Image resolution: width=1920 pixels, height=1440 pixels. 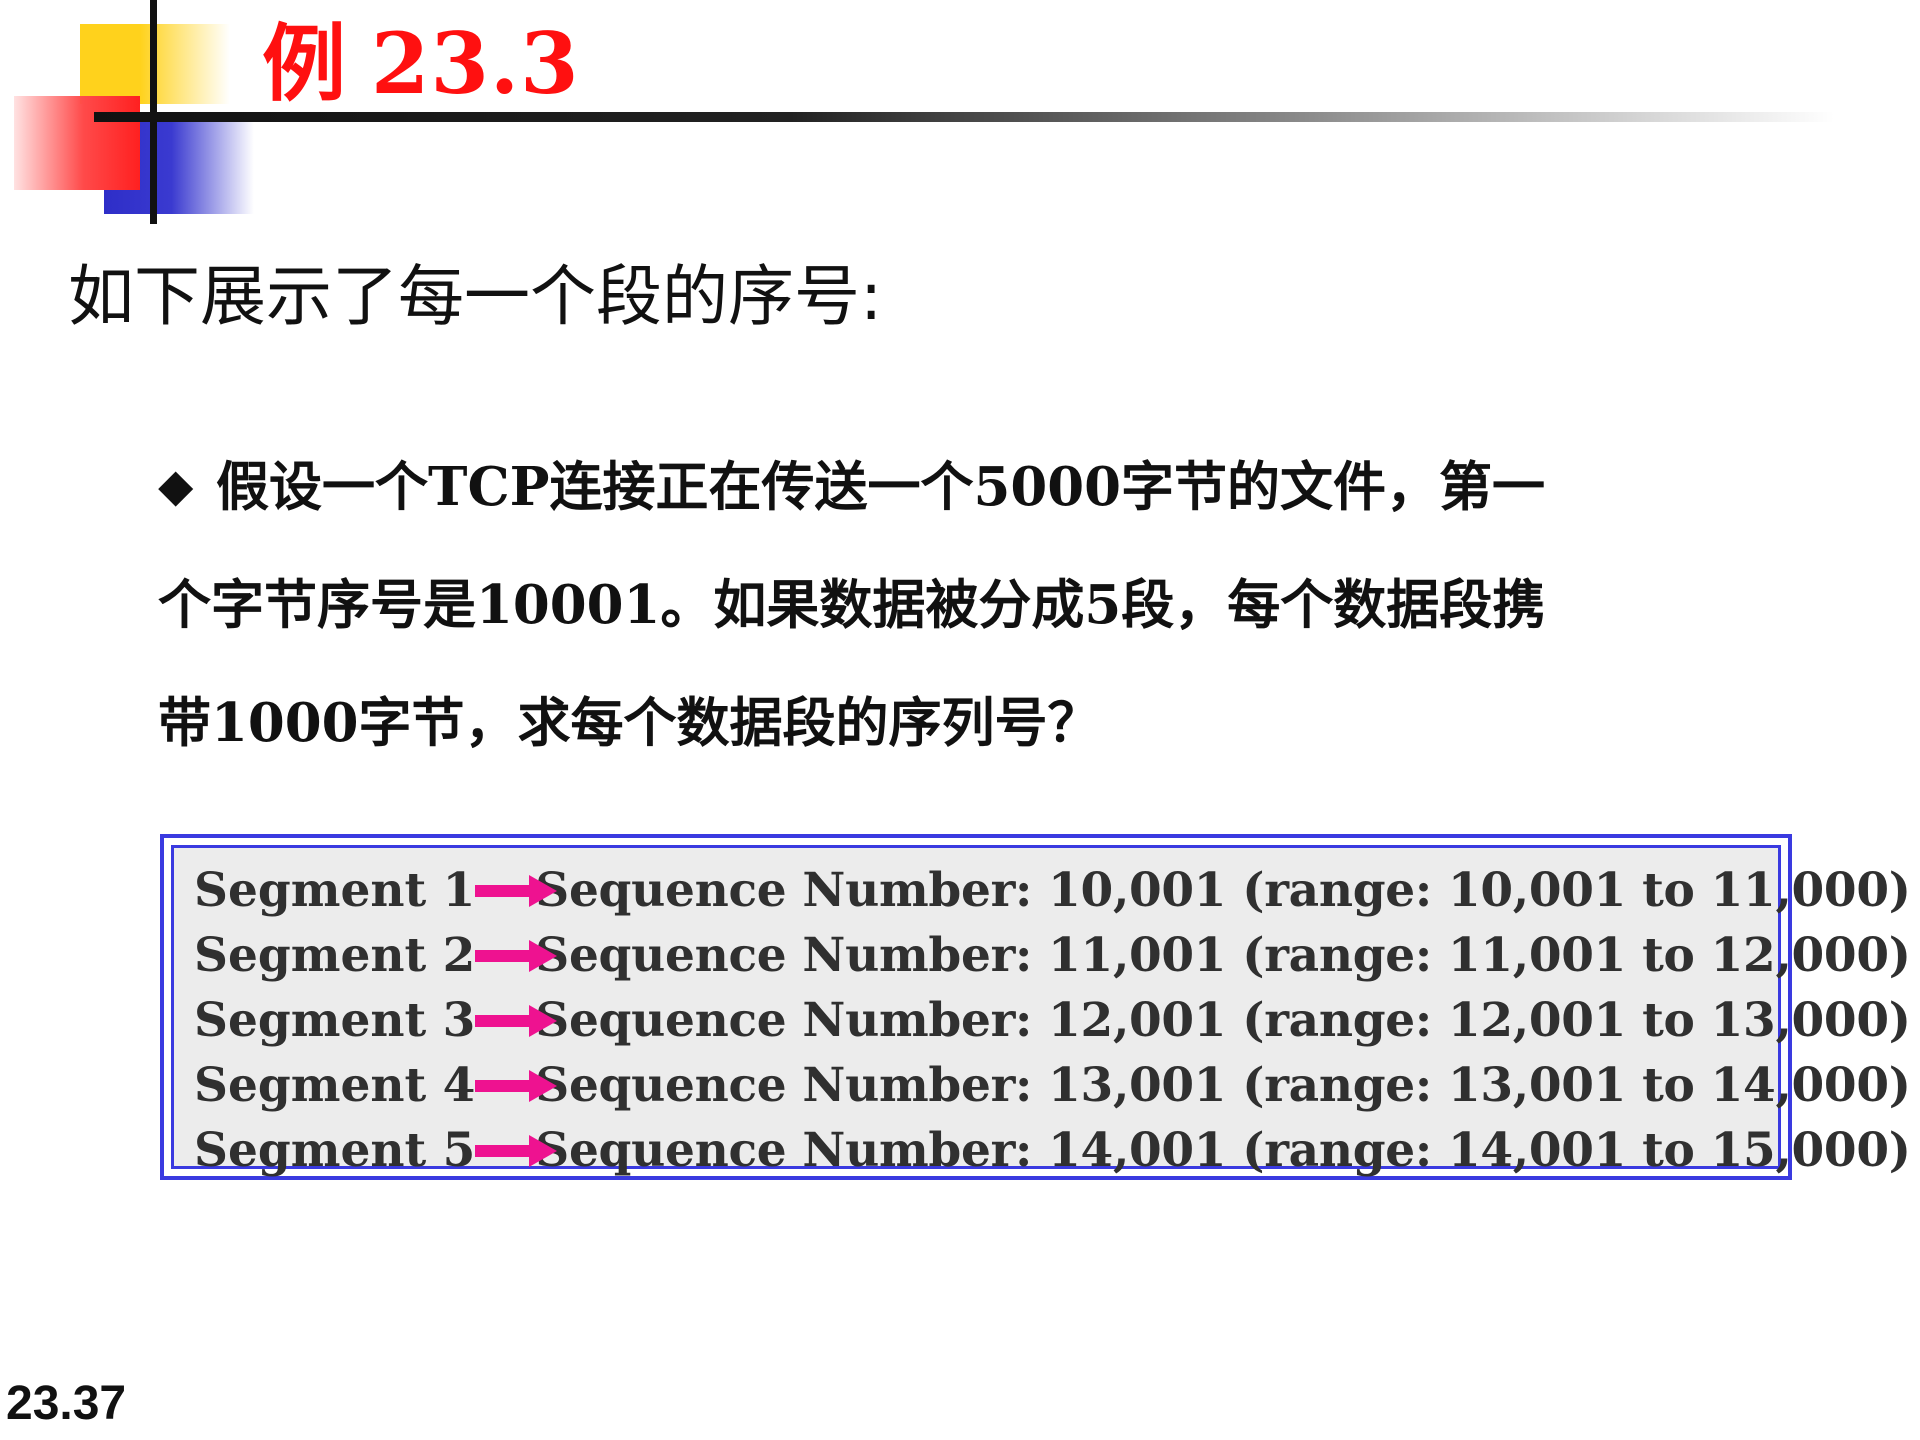 What do you see at coordinates (66, 1403) in the screenshot?
I see `page-number: 23.37` at bounding box center [66, 1403].